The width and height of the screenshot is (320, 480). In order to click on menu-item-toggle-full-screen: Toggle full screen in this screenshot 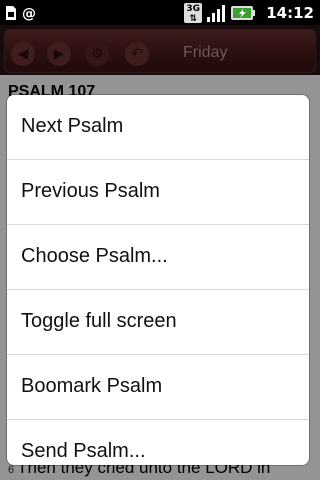, I will do `click(158, 322)`.